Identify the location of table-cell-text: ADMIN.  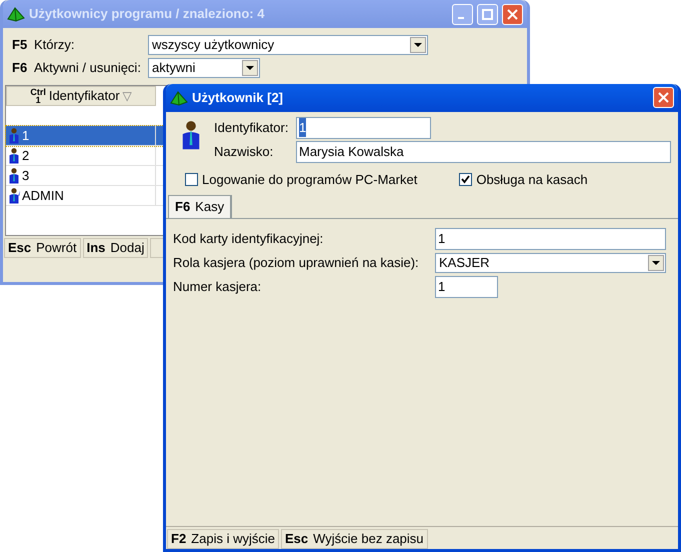
(43, 195).